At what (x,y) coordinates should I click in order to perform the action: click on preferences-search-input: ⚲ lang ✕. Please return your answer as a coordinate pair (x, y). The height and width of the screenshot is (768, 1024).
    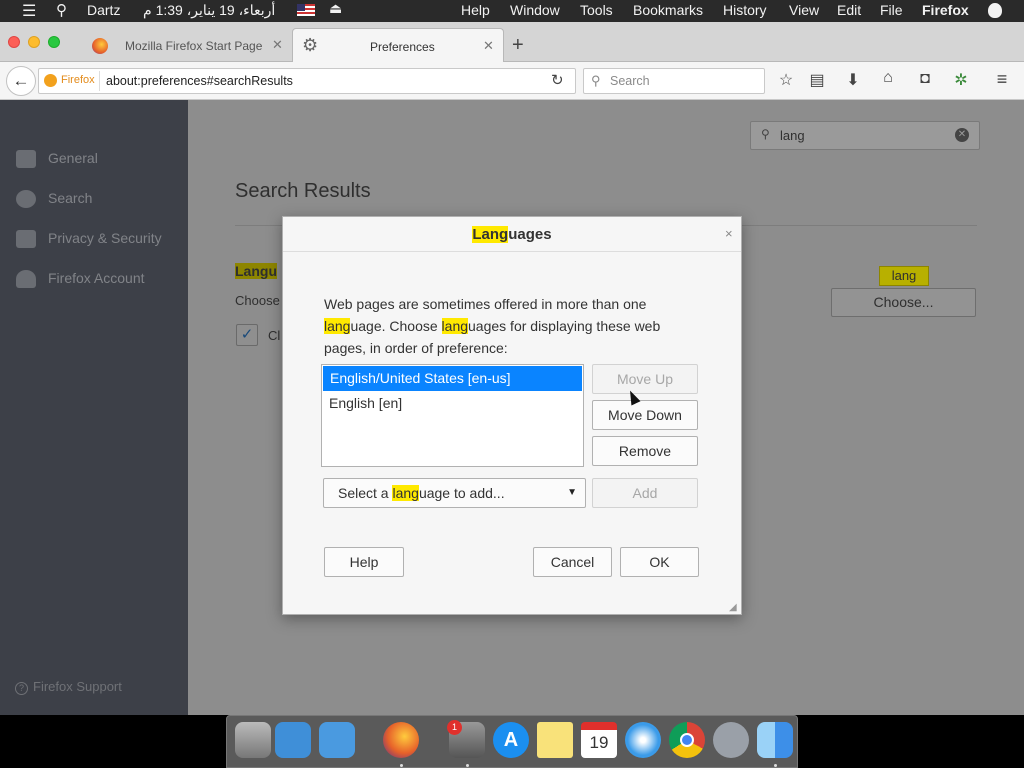
    Looking at the image, I should click on (865, 135).